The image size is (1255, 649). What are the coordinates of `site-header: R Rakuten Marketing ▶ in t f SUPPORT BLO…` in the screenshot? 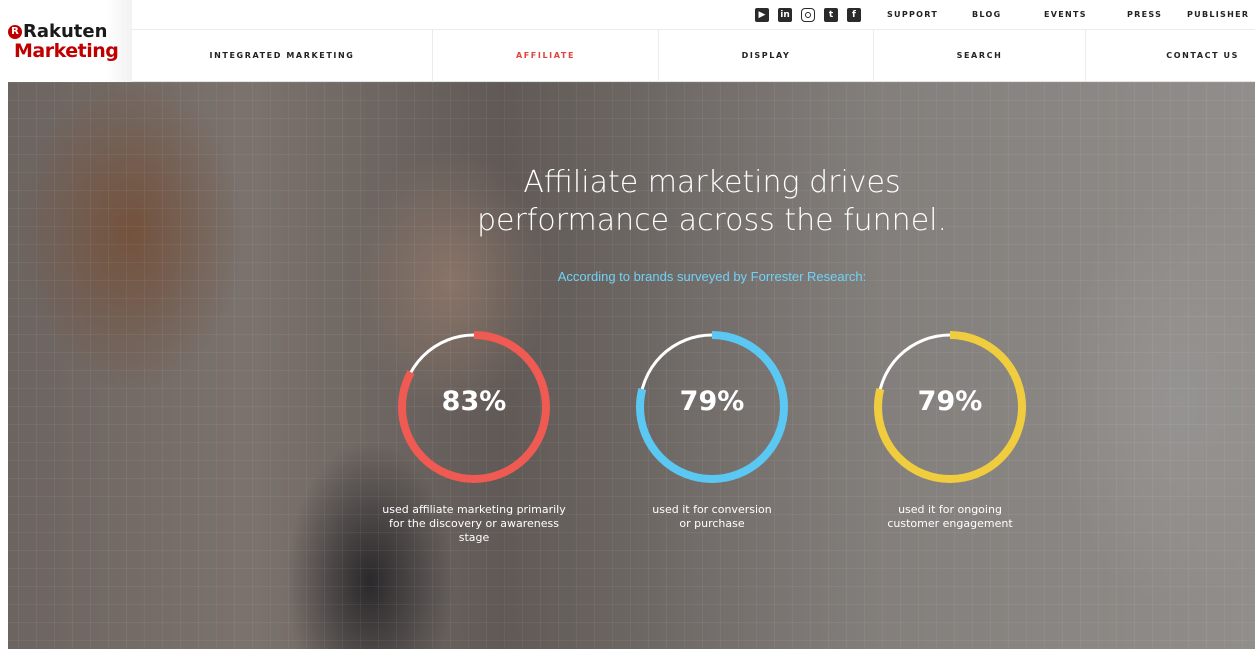 It's located at (627, 41).